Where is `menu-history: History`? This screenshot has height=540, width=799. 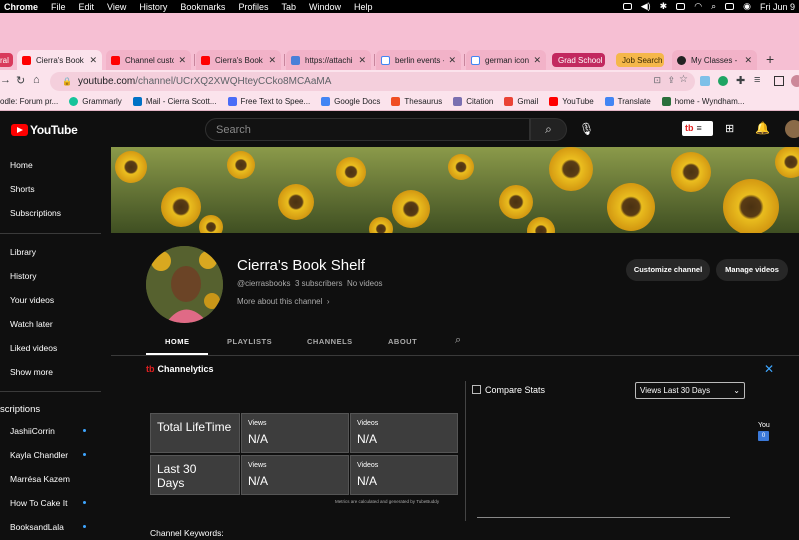
menu-history: History is located at coordinates (153, 7).